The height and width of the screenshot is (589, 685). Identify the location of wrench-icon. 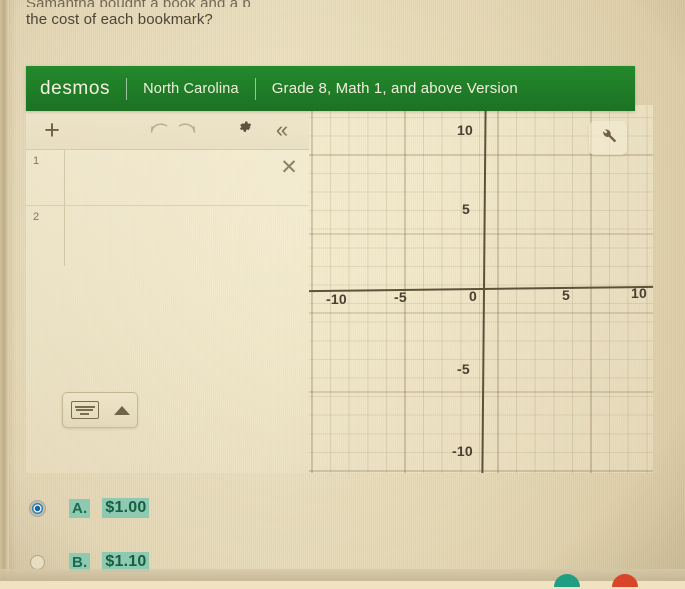
(608, 138).